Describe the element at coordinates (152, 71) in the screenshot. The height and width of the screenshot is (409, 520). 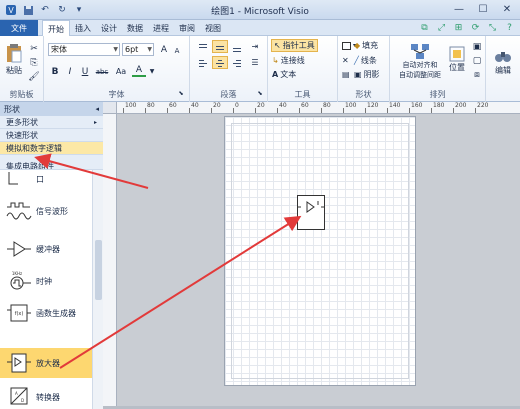
I see `font-color-dropdown: ▼` at that location.